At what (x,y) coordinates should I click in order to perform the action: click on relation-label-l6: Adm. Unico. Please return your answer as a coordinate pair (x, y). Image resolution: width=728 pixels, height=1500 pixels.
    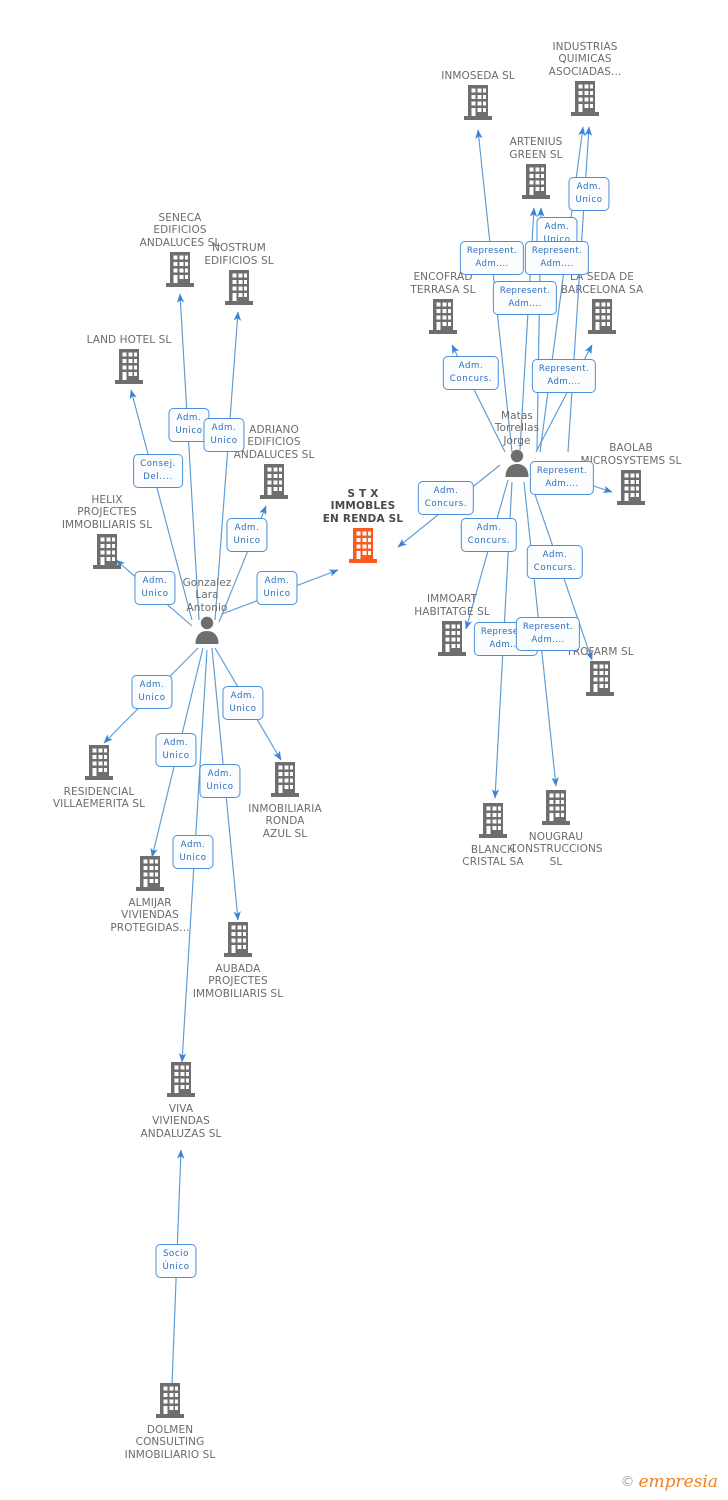
    Looking at the image, I should click on (277, 588).